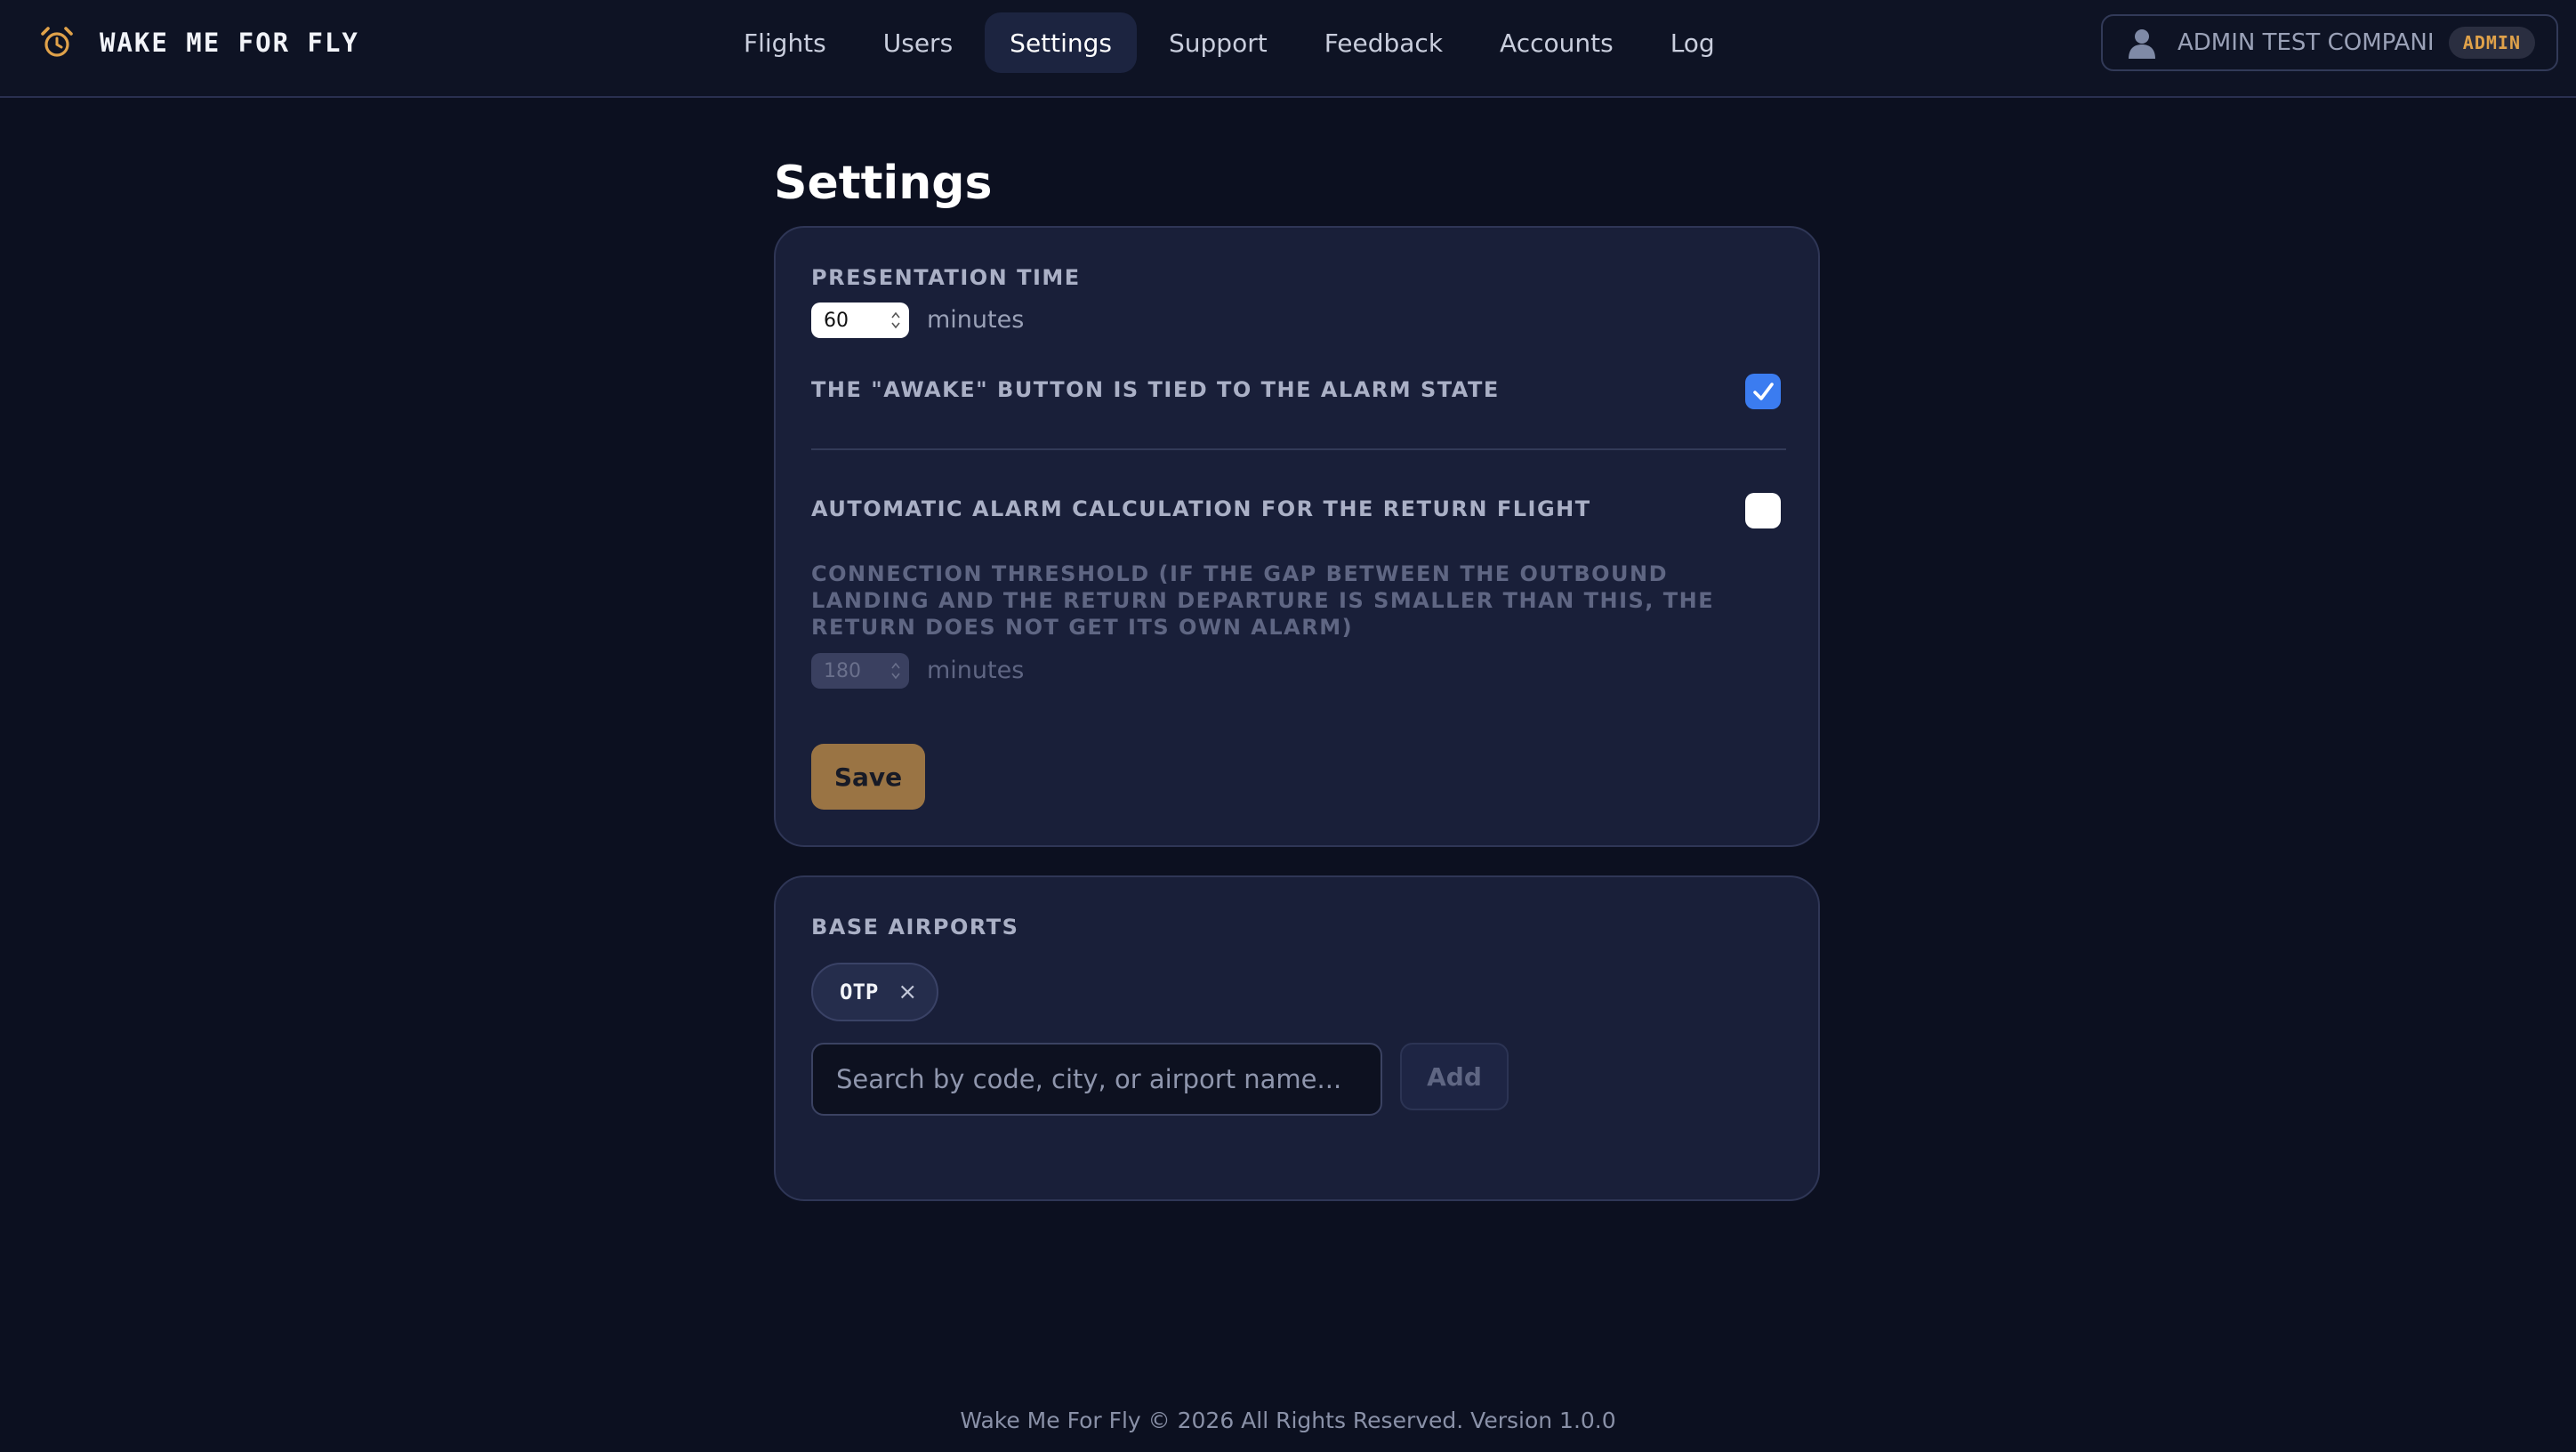  I want to click on brand-name: WAKE ME FOR FLY, so click(229, 43).